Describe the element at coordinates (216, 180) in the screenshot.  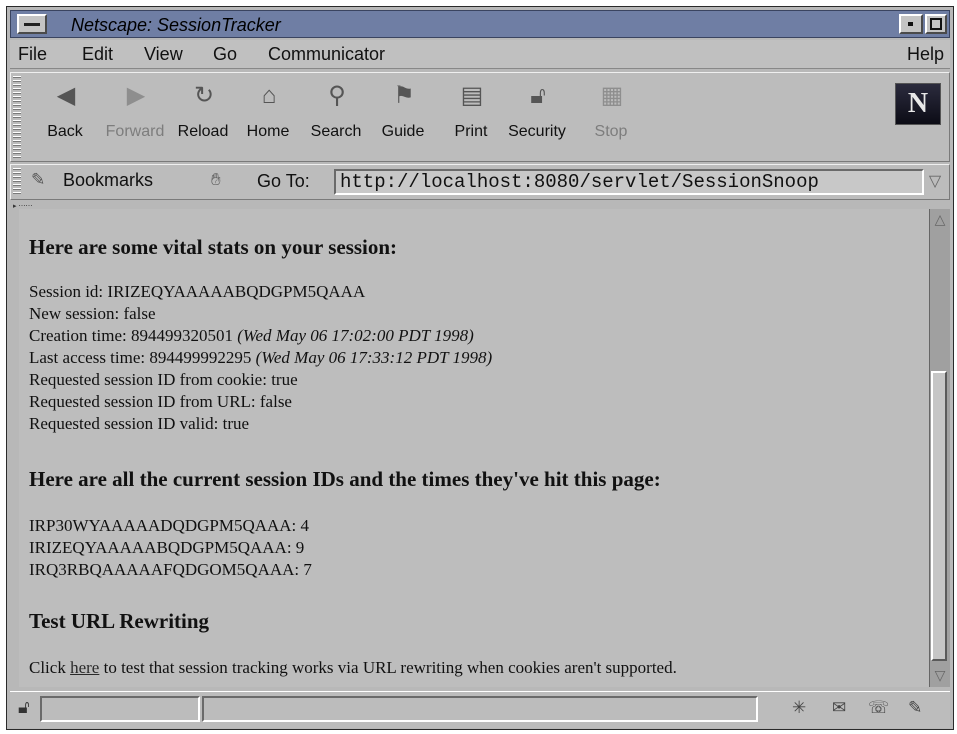
I see `page-proxy-icon: ✋︎` at that location.